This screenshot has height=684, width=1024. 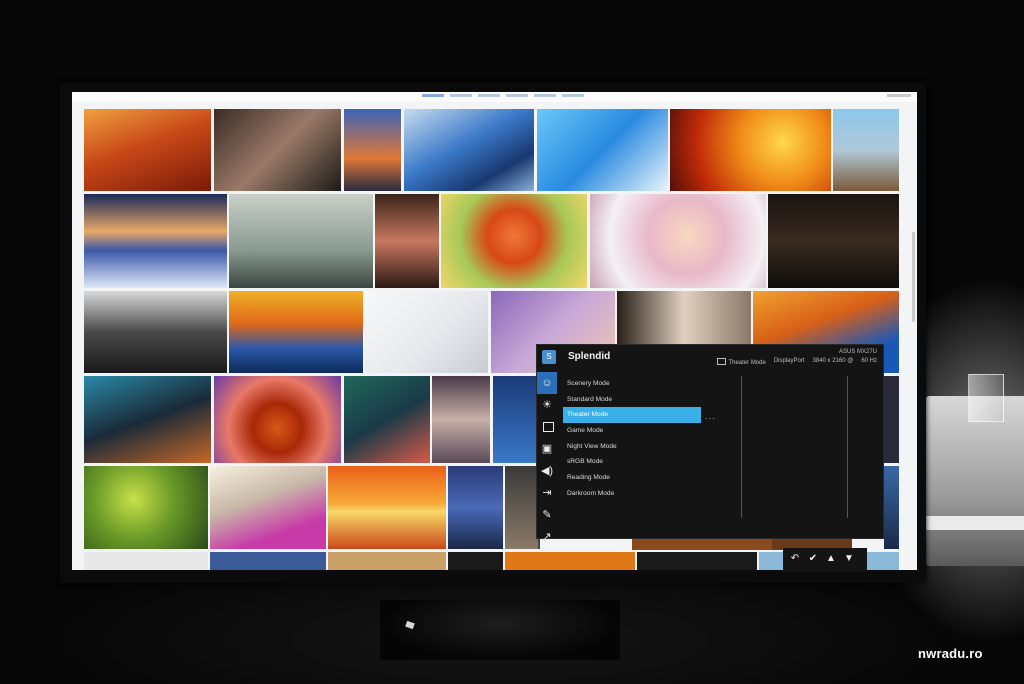 I want to click on osd-sidebar: ☺ ☀ ▣ ◀) ⇥ ✎ ↗, so click(x=547, y=457).